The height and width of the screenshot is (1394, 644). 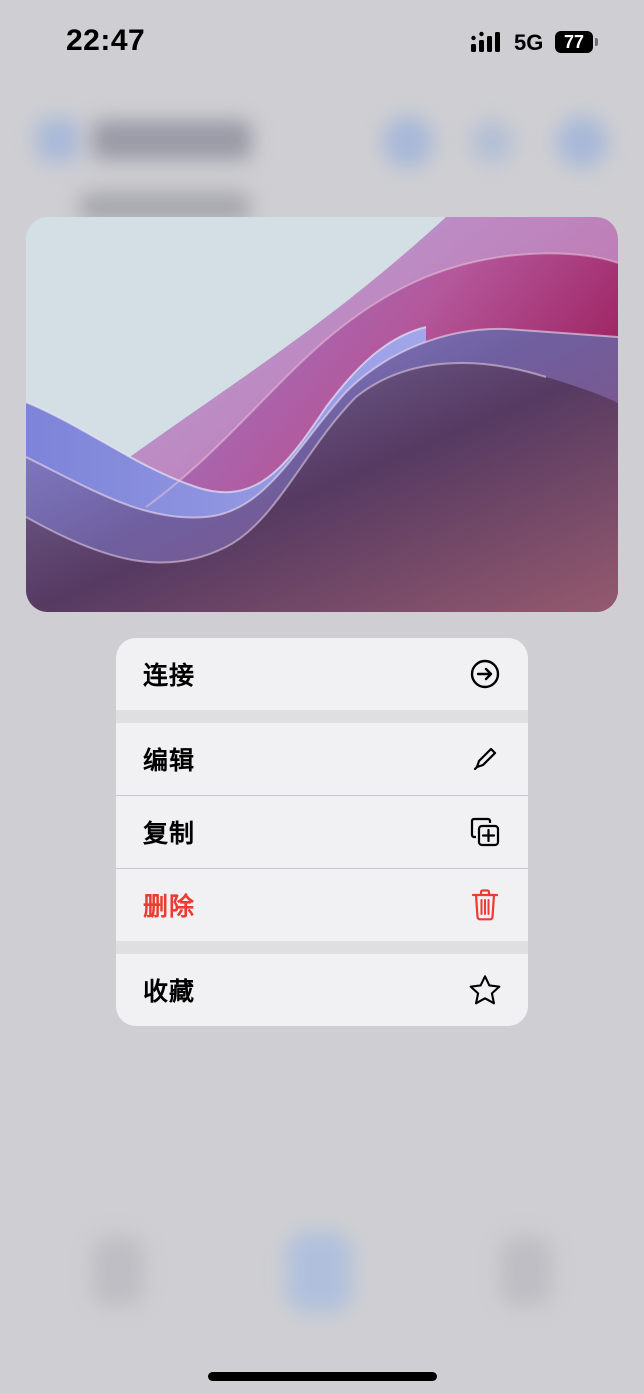 I want to click on battery-level: 77, so click(x=574, y=41).